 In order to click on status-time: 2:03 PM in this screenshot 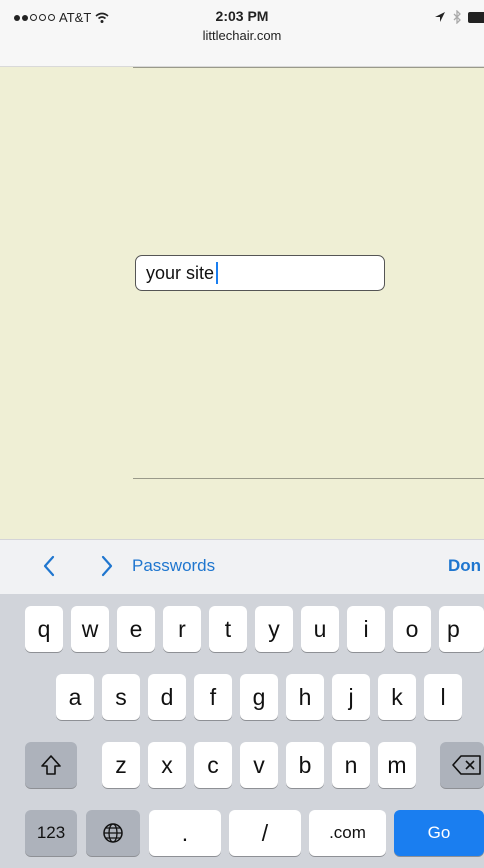, I will do `click(242, 16)`.